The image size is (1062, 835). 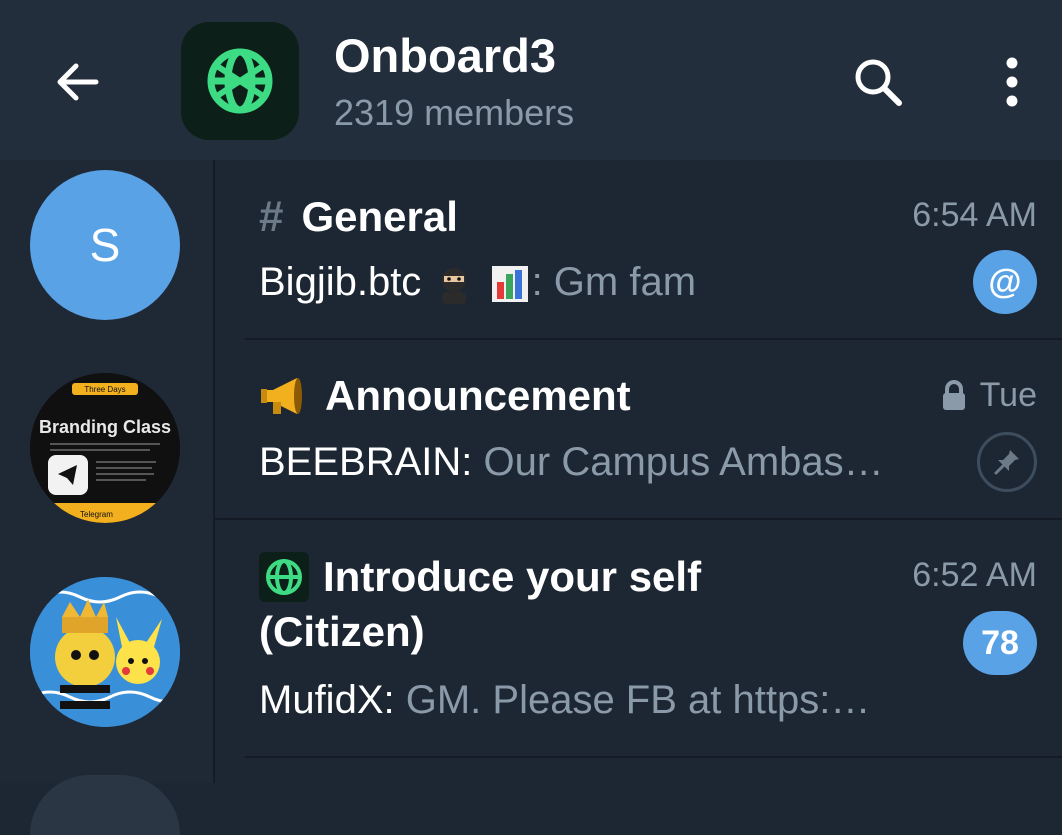 I want to click on branding-main-text: Branding Class, so click(x=105, y=427).